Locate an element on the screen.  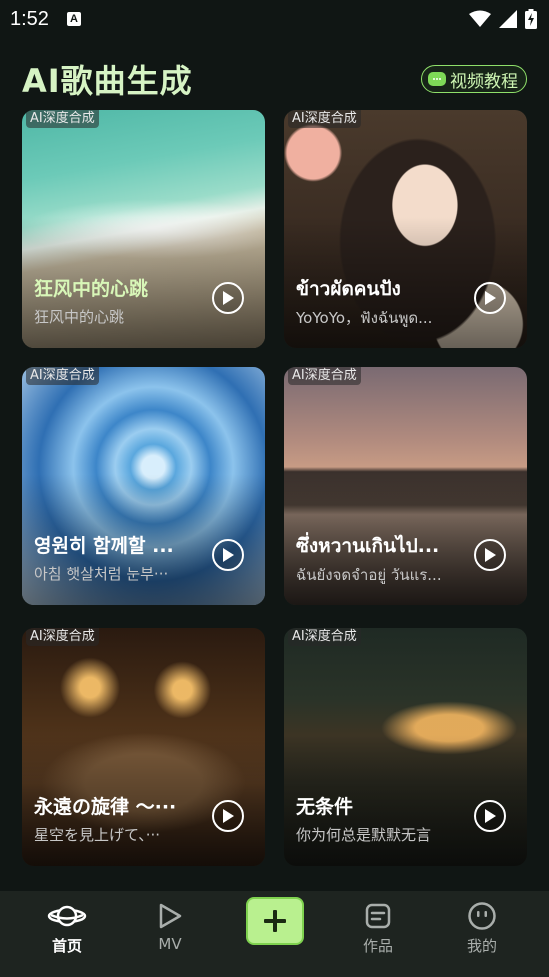
nav-label-mine: 我的 is located at coordinates (481, 946).